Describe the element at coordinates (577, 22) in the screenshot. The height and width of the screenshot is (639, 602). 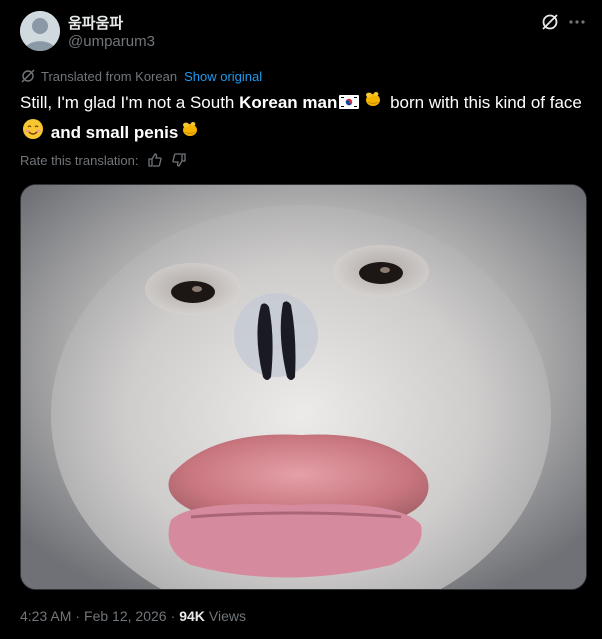
I see `more-icon` at that location.